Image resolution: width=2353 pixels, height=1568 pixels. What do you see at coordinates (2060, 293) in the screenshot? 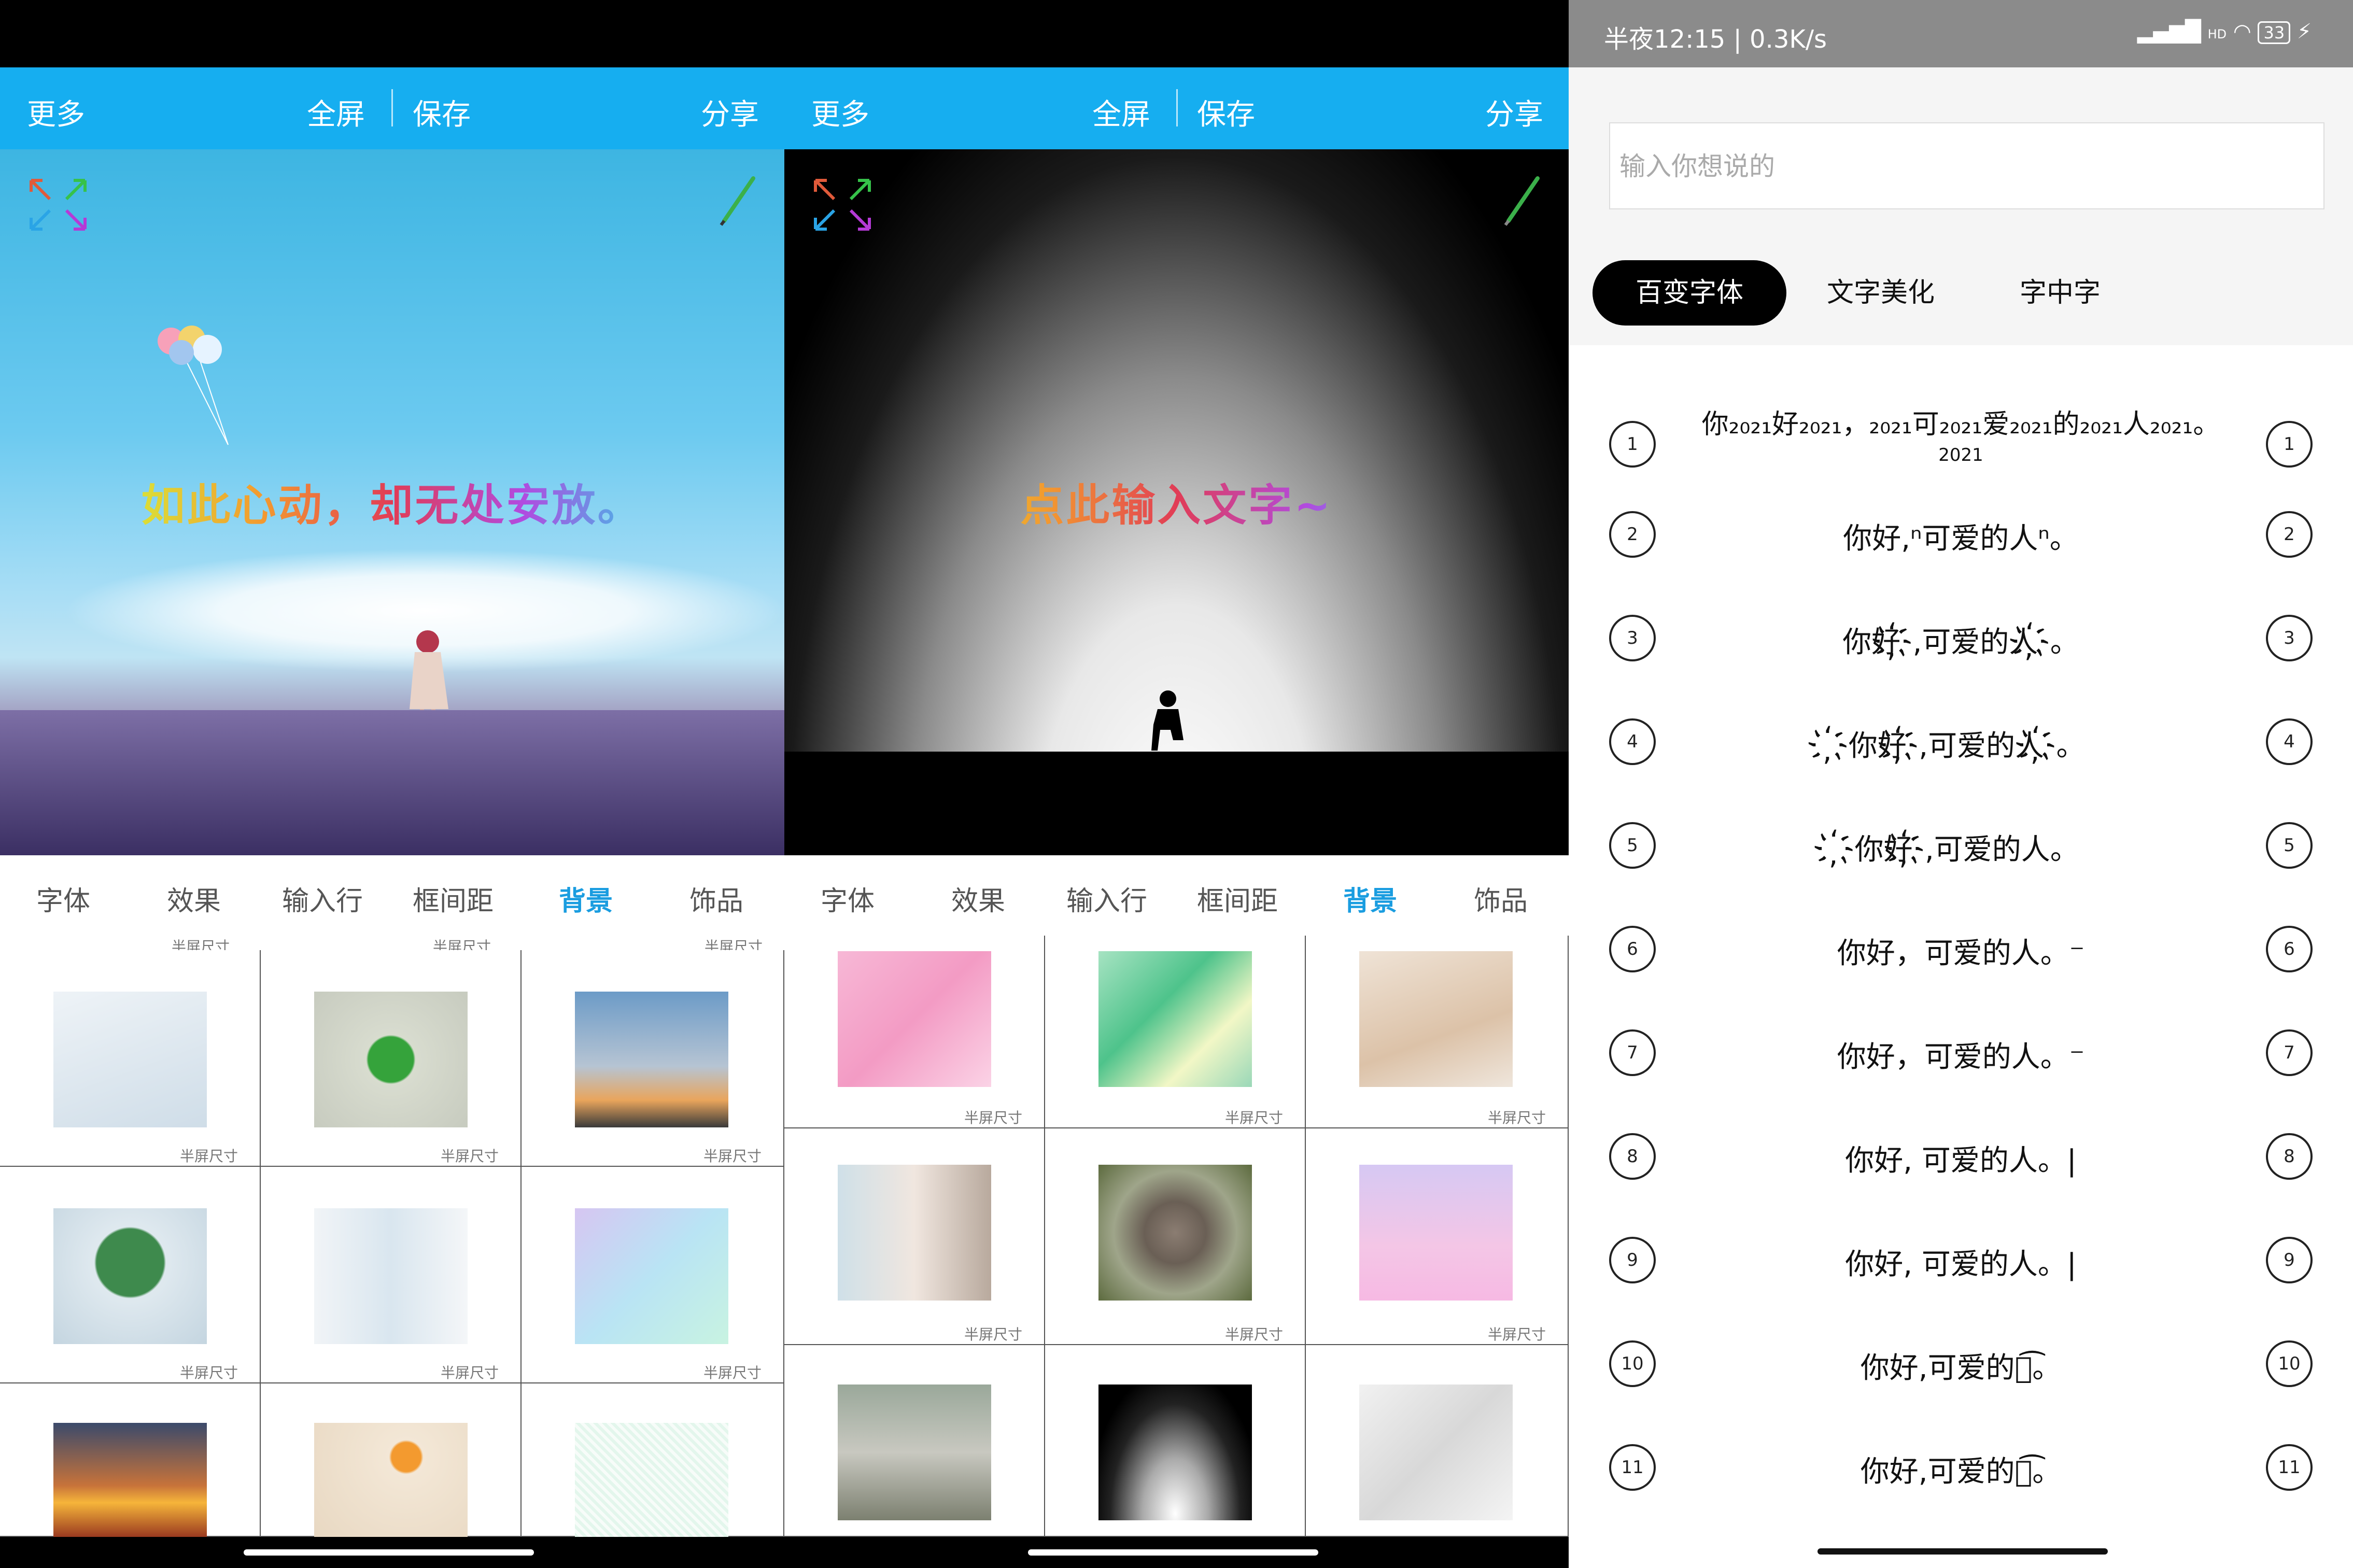
I see `segment-text-in-text: 字中字` at bounding box center [2060, 293].